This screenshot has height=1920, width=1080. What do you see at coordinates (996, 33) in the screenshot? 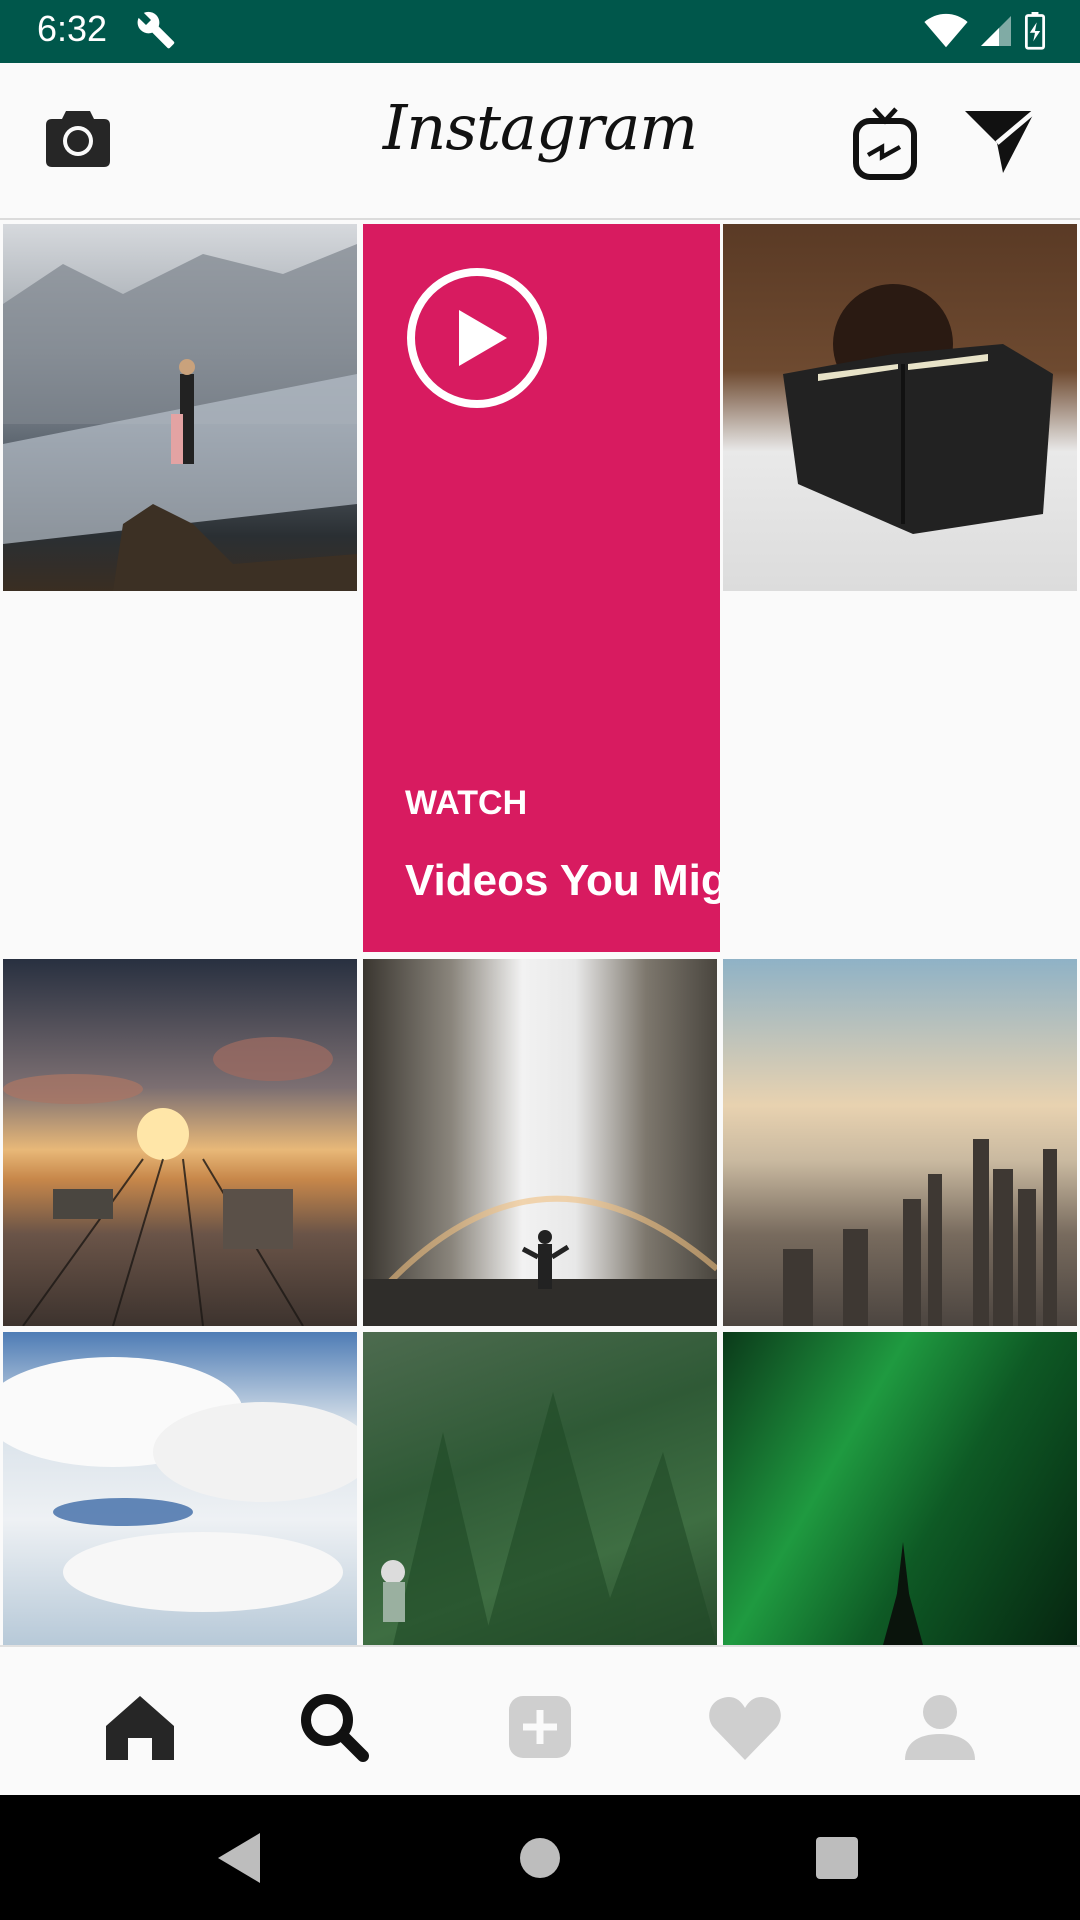
I see `signal-icon` at bounding box center [996, 33].